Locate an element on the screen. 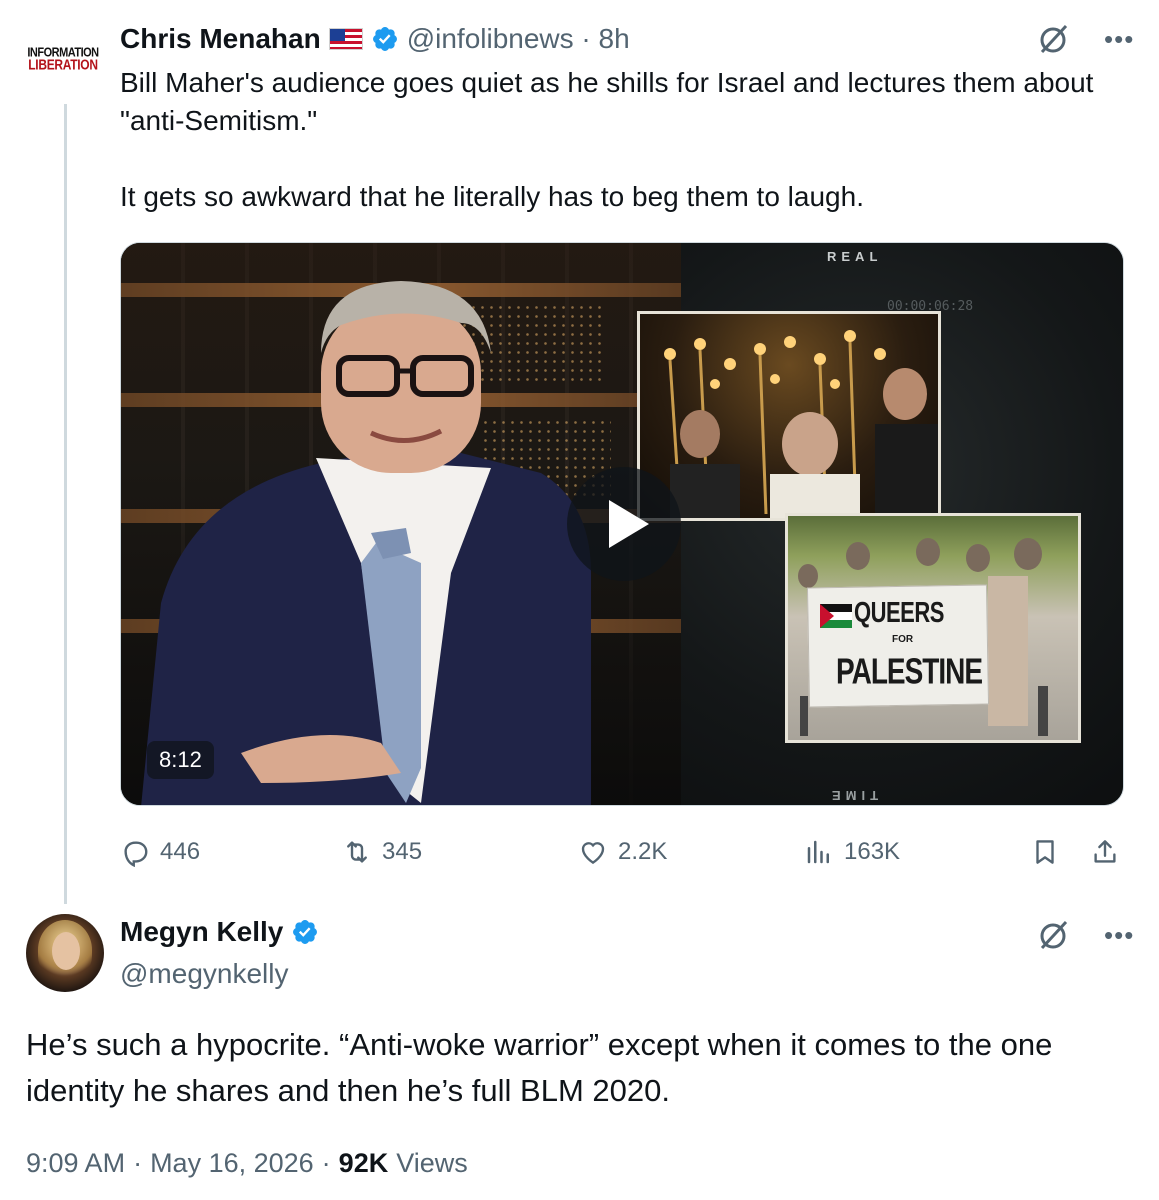  repost-icon is located at coordinates (357, 852).